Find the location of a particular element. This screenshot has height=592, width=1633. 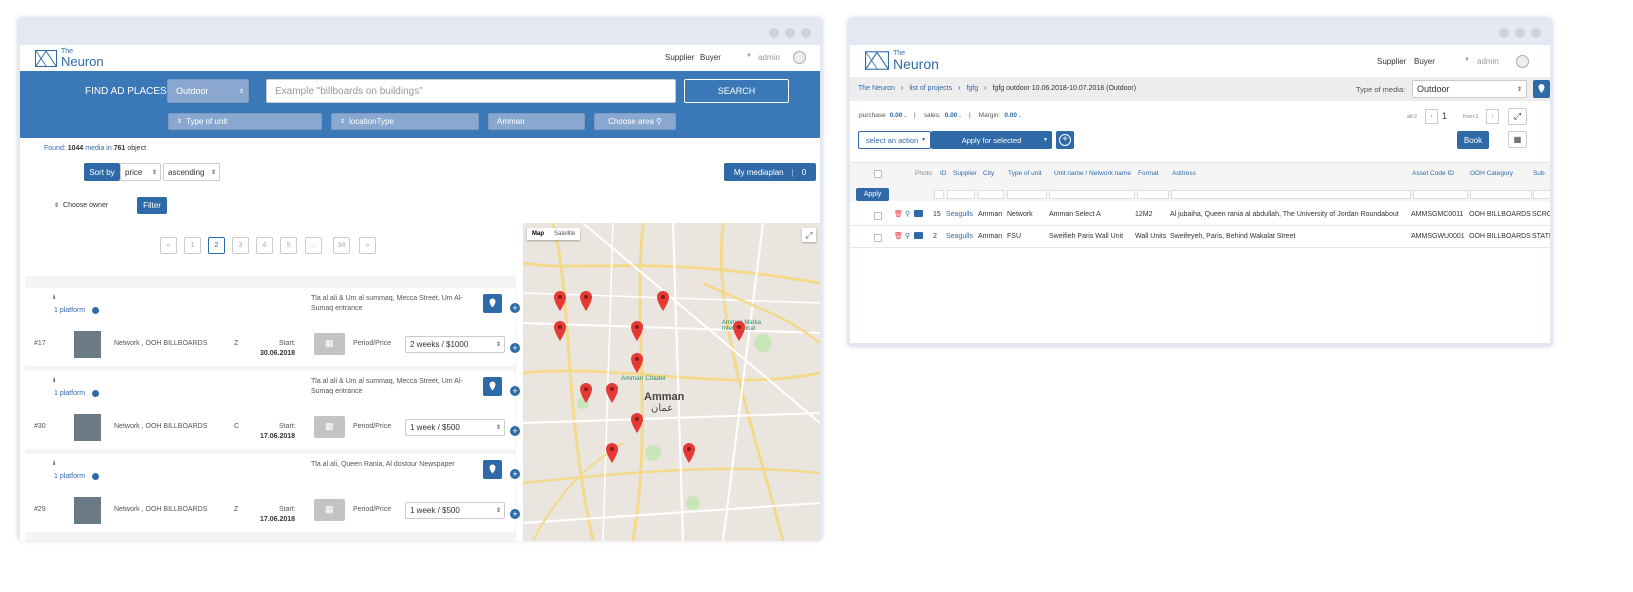

page-button: « is located at coordinates (168, 245).